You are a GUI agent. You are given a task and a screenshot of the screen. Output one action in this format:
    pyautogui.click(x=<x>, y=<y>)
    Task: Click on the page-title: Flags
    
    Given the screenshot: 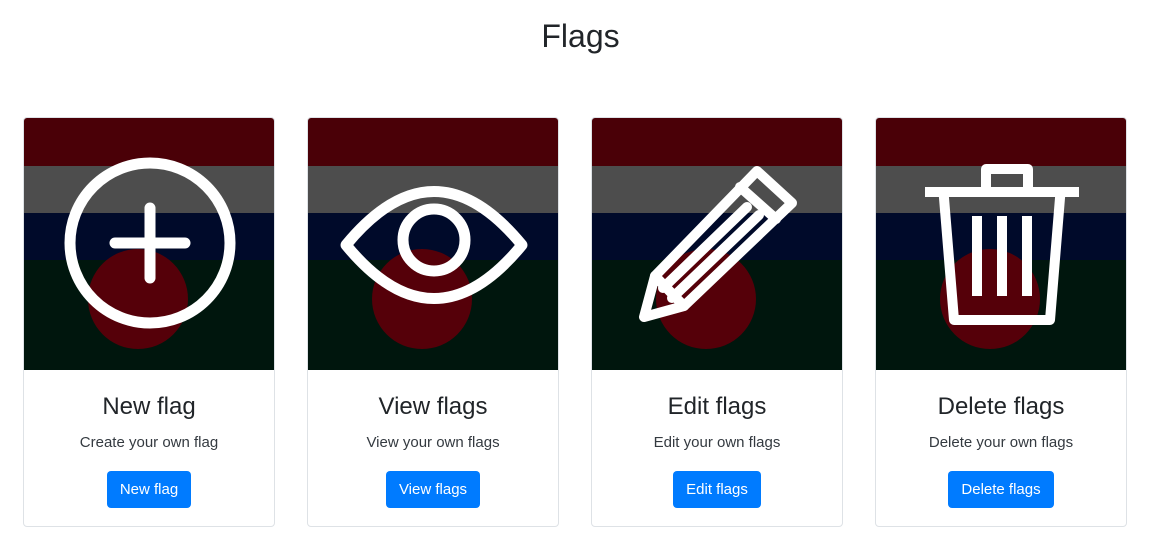 What is the action you would take?
    pyautogui.click(x=580, y=36)
    